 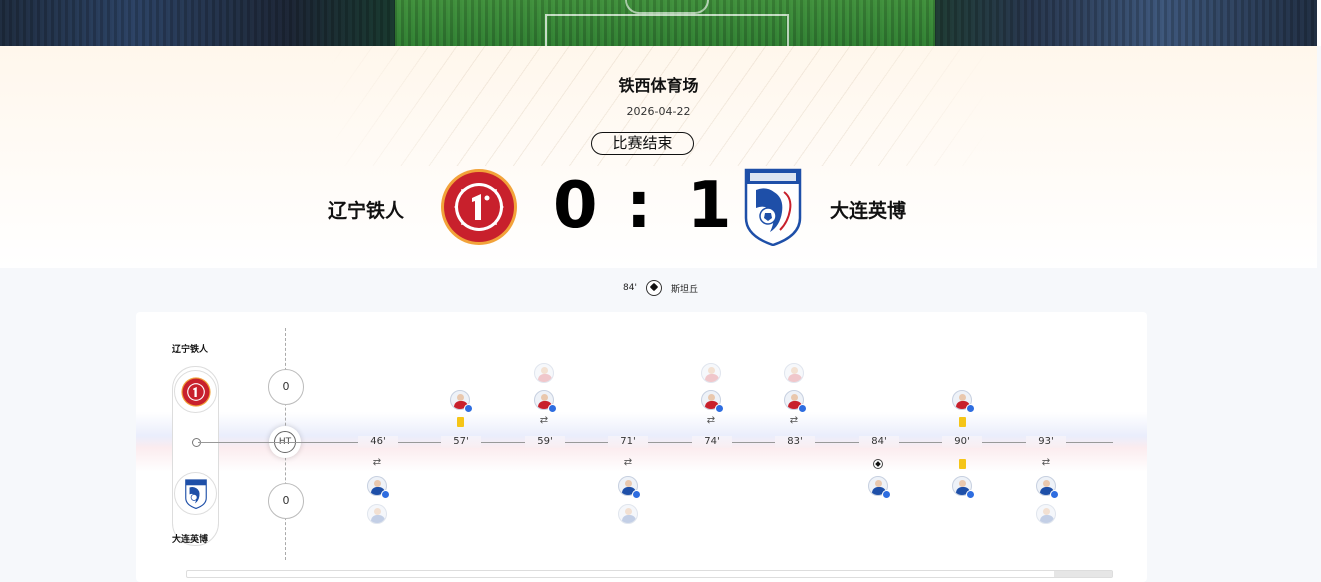 I want to click on away-team-name: 大连英博, so click(x=868, y=209).